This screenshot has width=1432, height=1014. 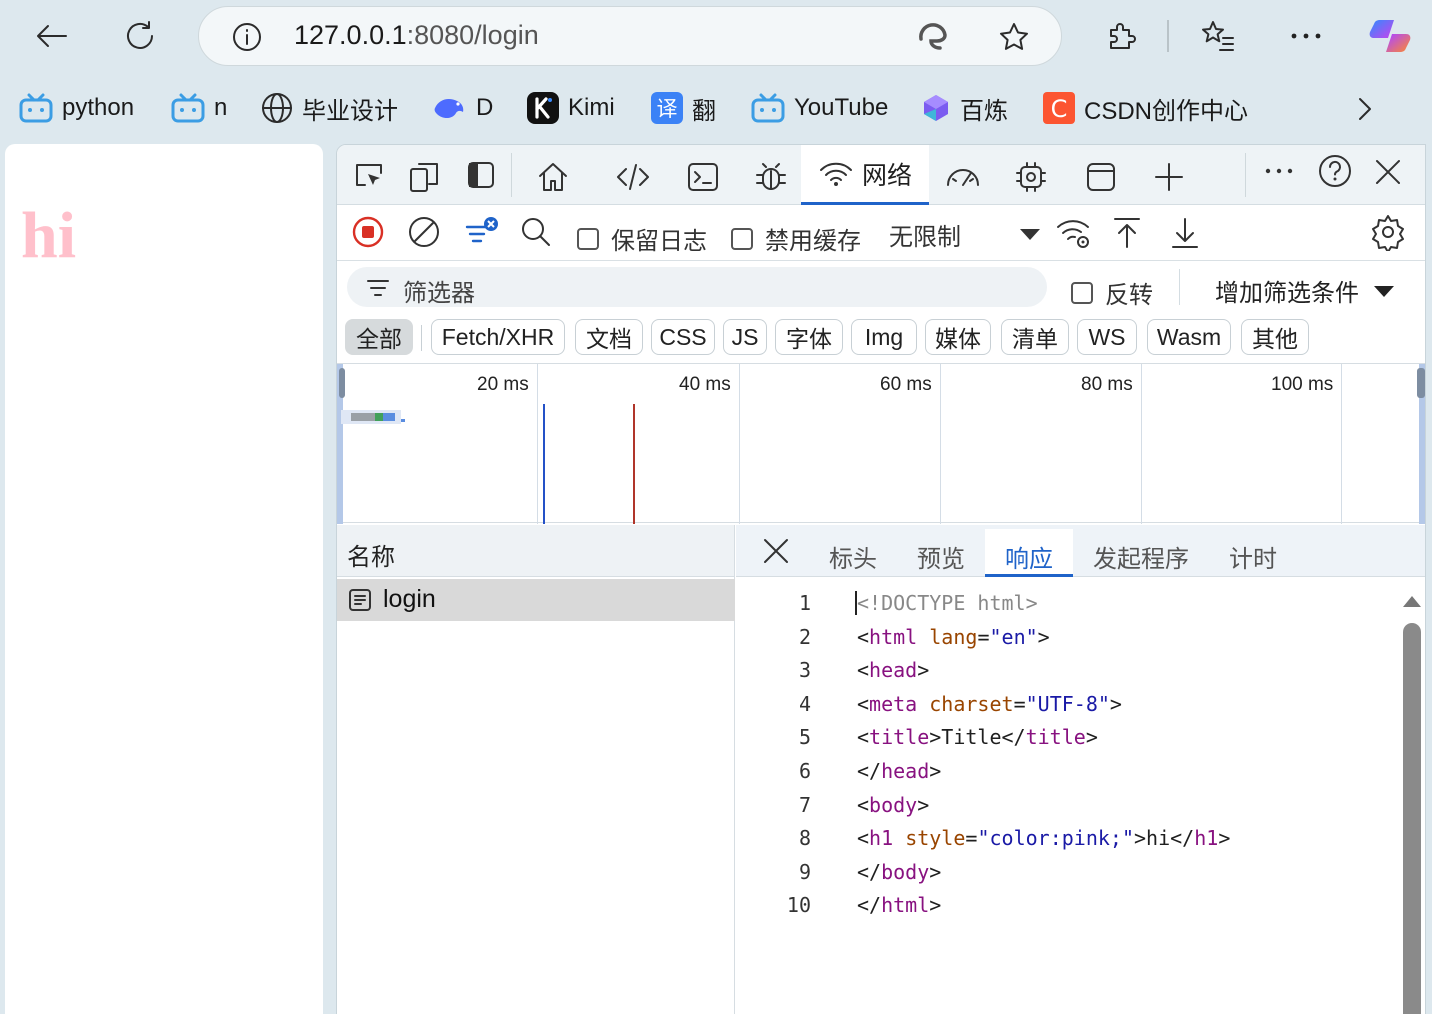 What do you see at coordinates (958, 337) in the screenshot?
I see `type-filter-media: 媒体` at bounding box center [958, 337].